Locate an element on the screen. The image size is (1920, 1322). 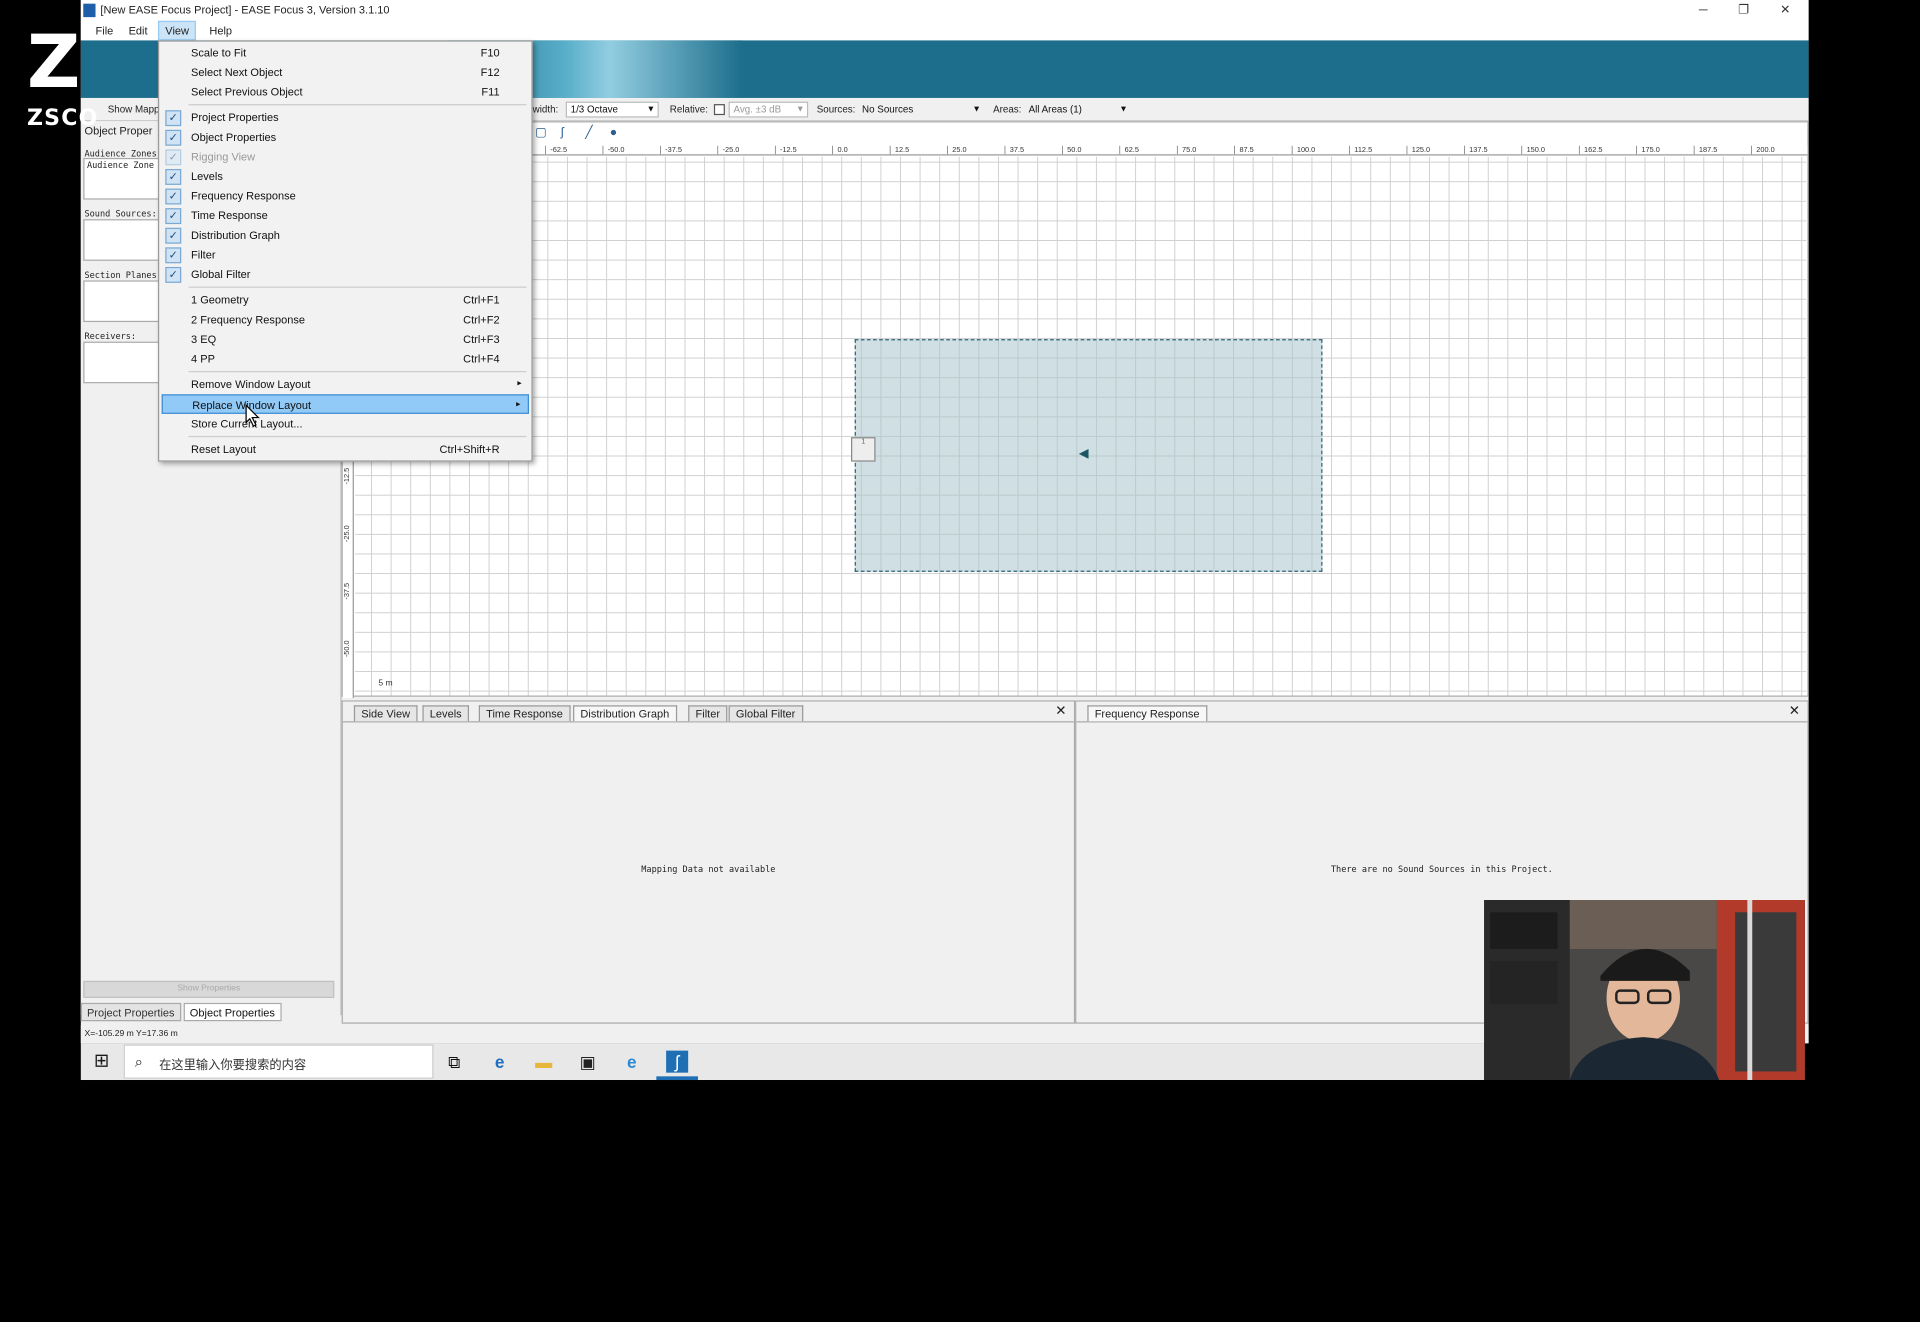
menu-item-replace-window-layout: Replace Window Layout ▸ is located at coordinates (345, 404).